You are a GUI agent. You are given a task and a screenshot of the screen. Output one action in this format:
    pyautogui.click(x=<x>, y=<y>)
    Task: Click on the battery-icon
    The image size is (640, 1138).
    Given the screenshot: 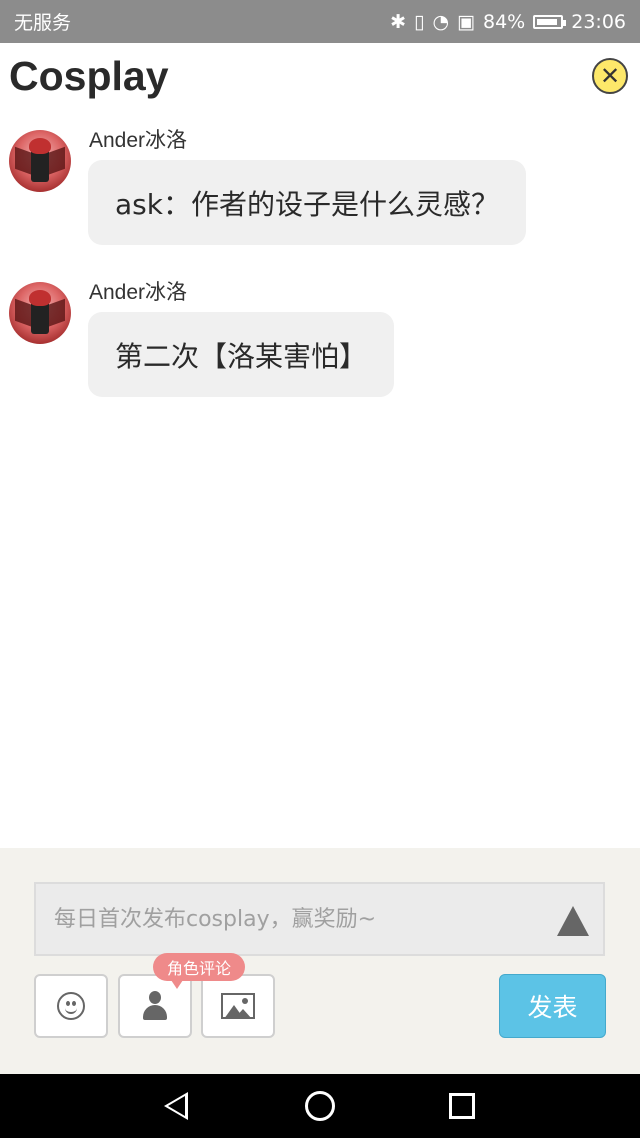 What is the action you would take?
    pyautogui.click(x=550, y=21)
    